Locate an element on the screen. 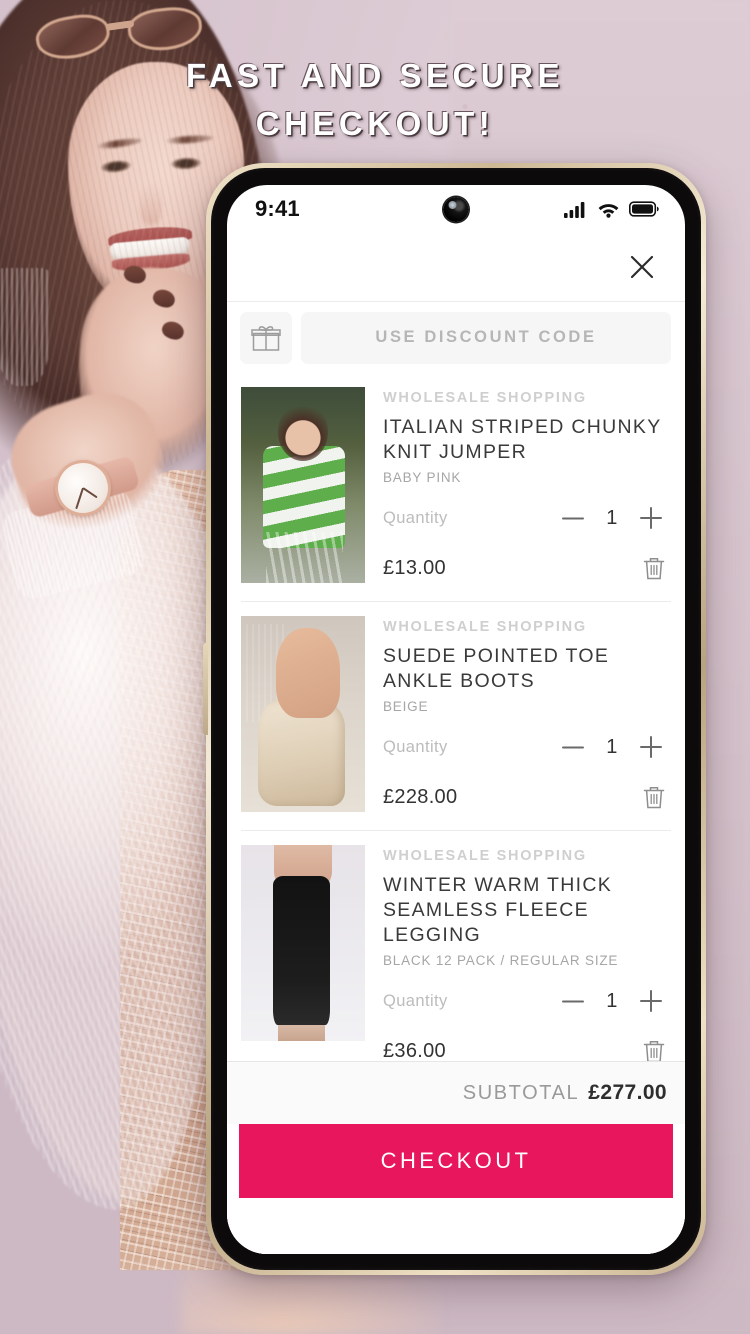 The width and height of the screenshot is (750, 1334). close-cart-button is located at coordinates (642, 267).